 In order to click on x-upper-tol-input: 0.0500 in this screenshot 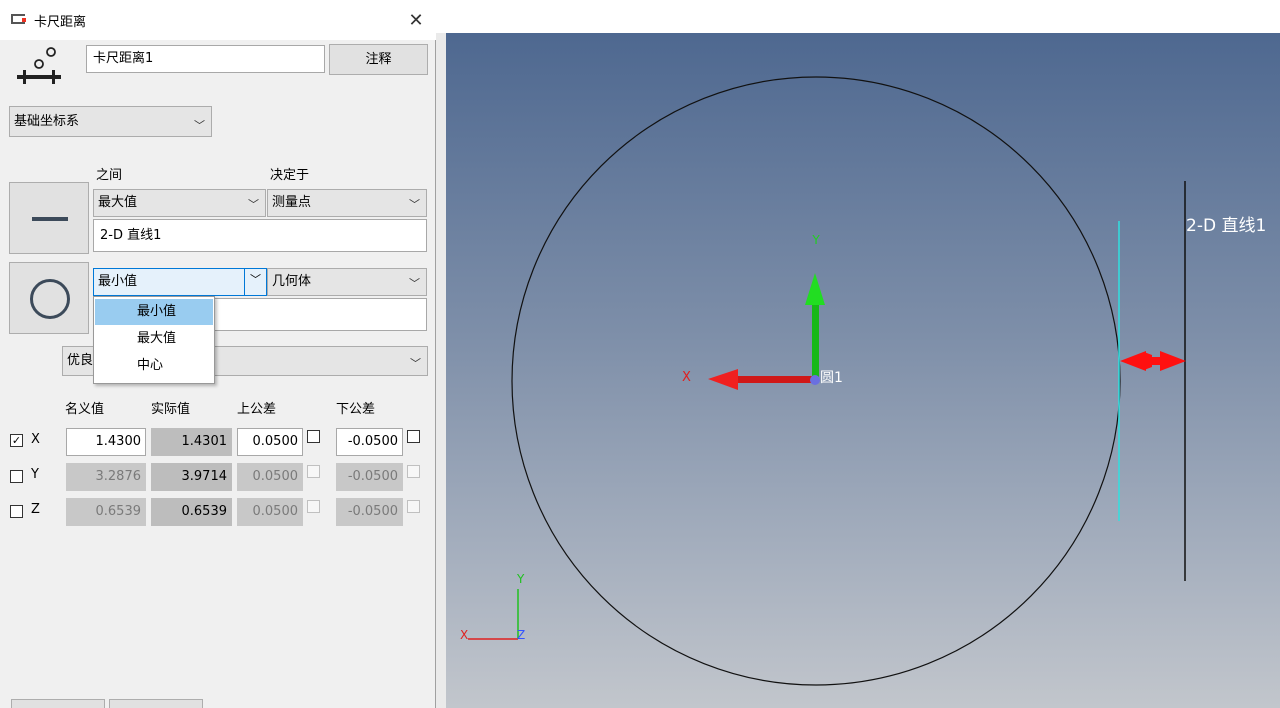, I will do `click(270, 442)`.